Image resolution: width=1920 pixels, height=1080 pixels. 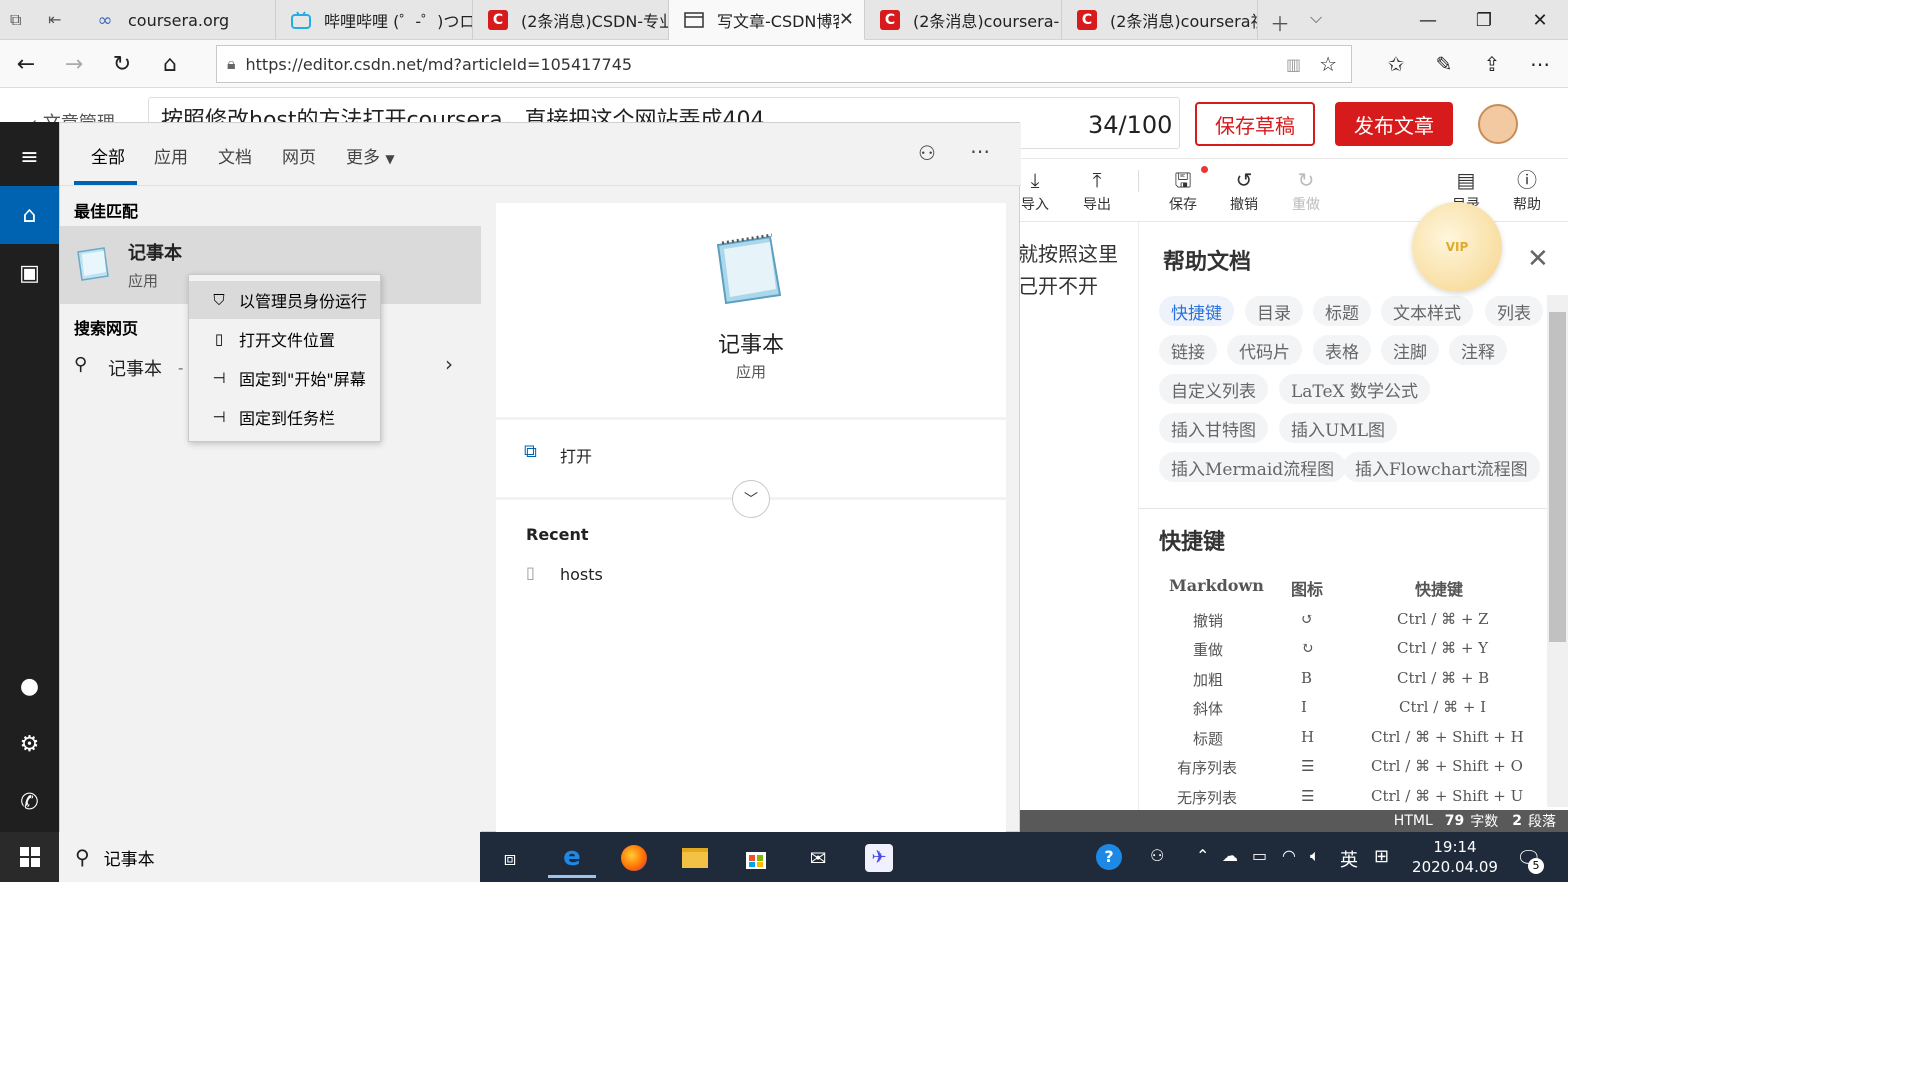 I want to click on undo-button: ↺ 撤销, so click(x=1244, y=190).